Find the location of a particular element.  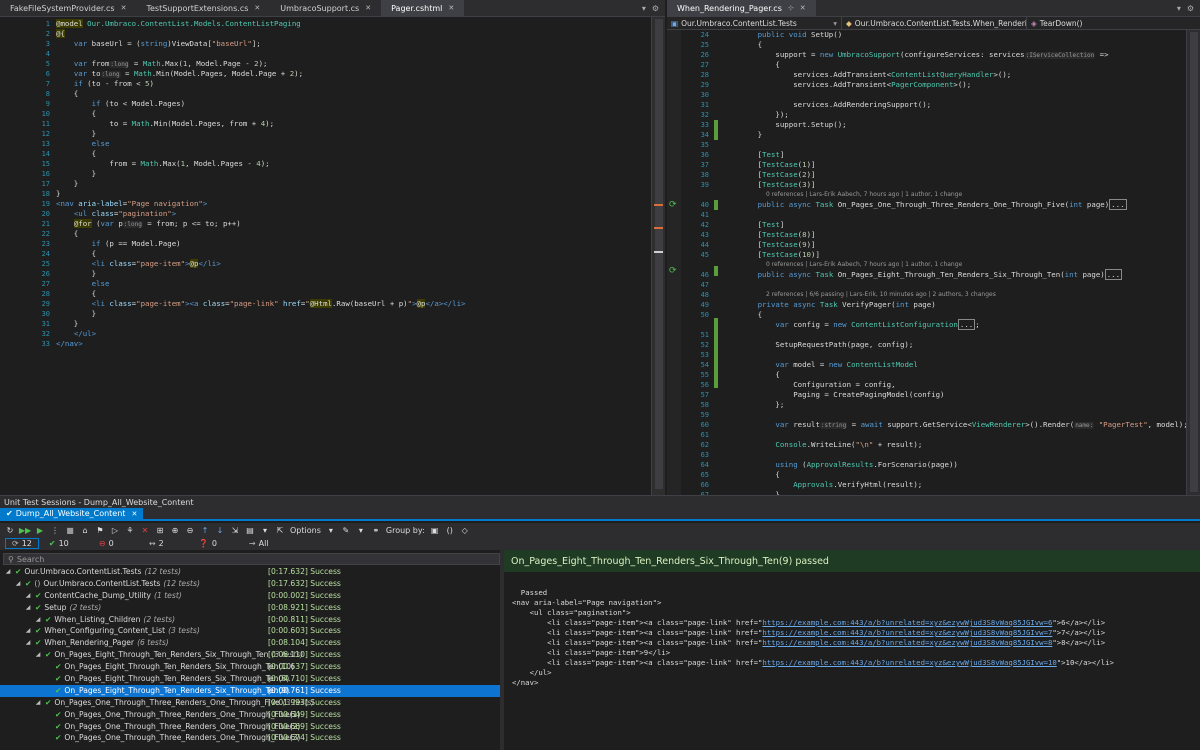

collapse-icon: ⊖ is located at coordinates (190, 530).